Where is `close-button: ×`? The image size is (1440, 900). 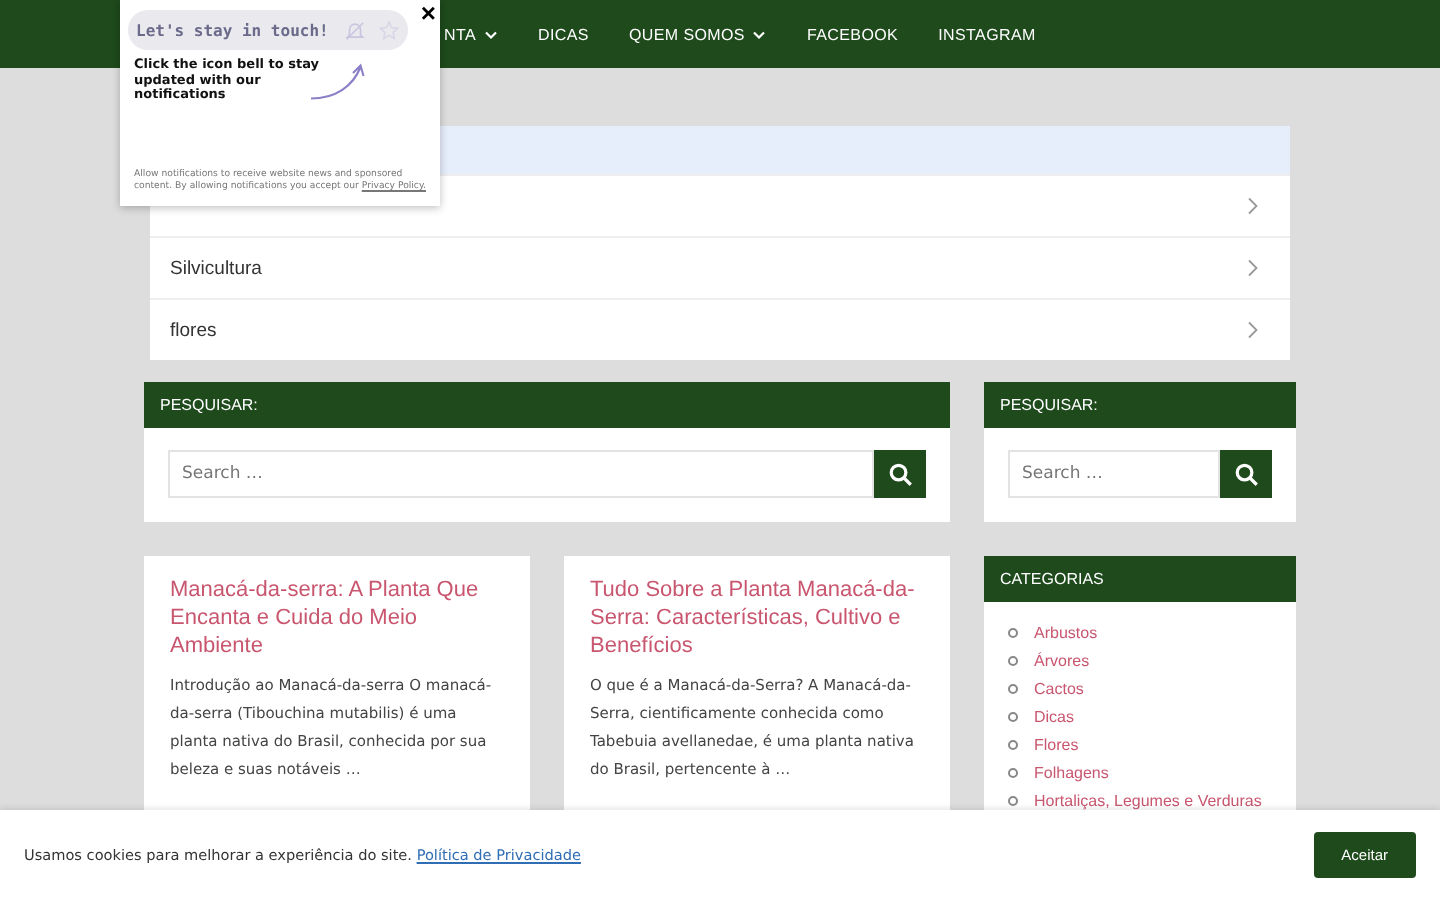
close-button: × is located at coordinates (428, 14).